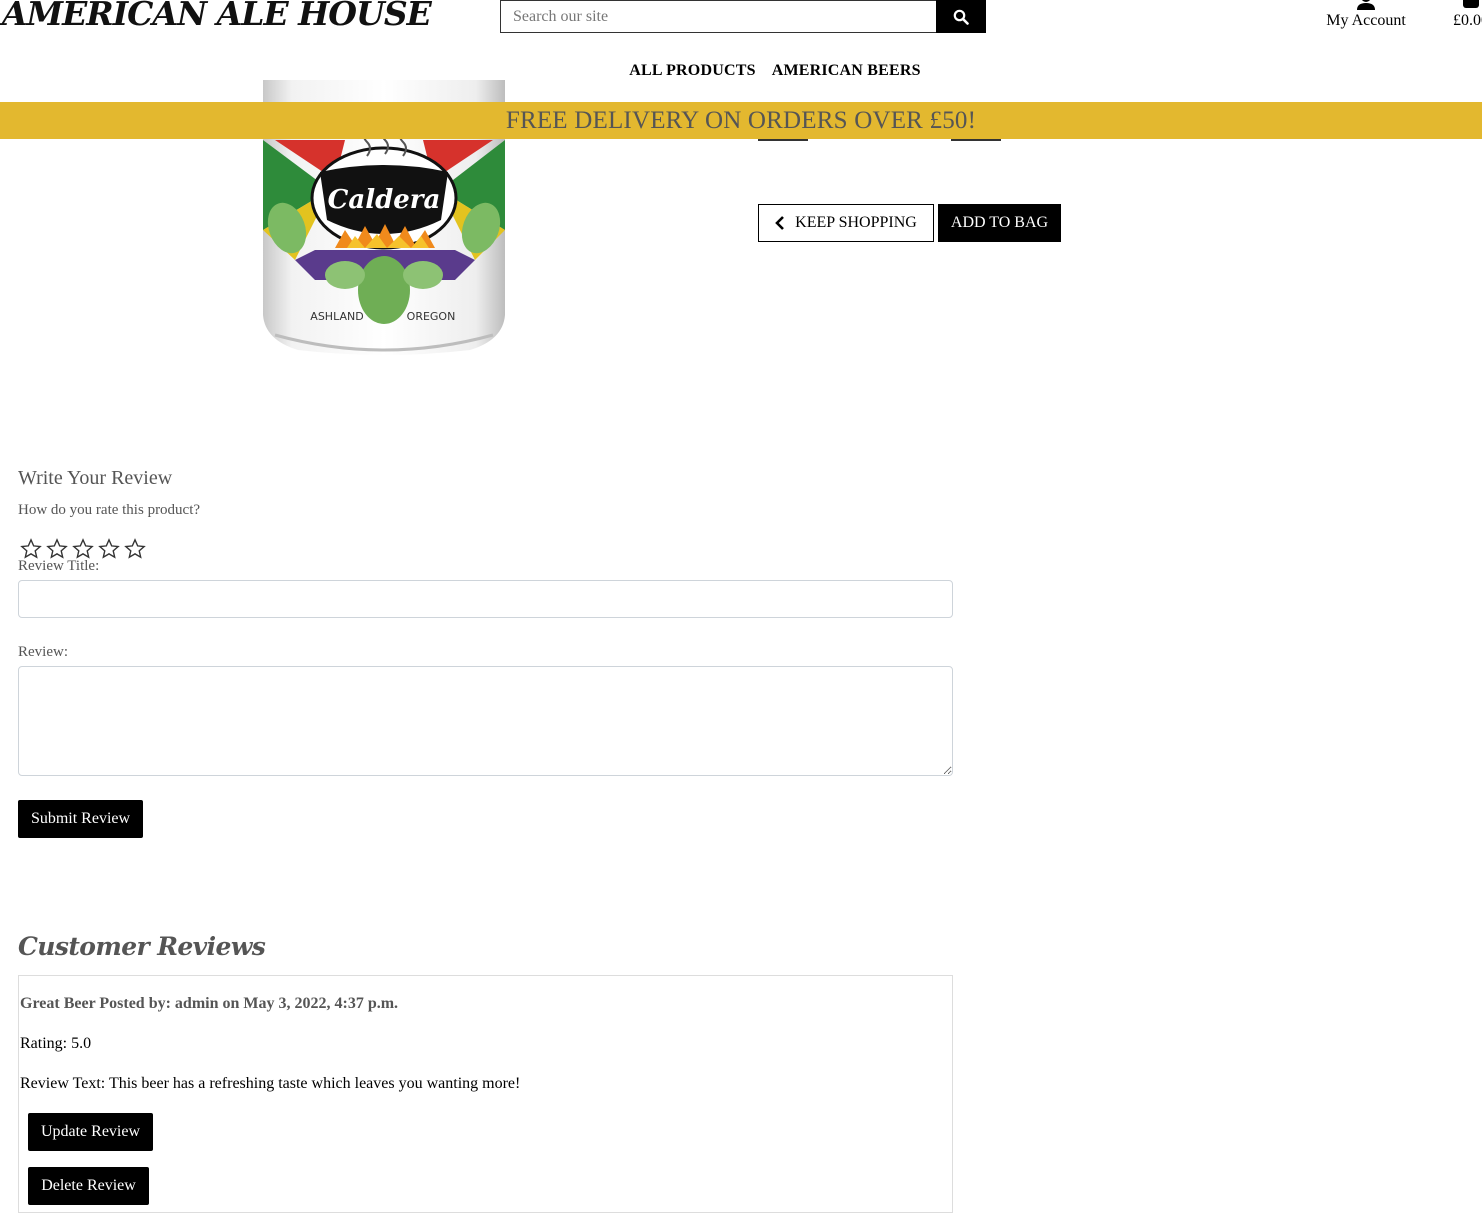 The width and height of the screenshot is (1482, 1219). I want to click on add-to-bag-button: ADD TO BAG, so click(999, 223).